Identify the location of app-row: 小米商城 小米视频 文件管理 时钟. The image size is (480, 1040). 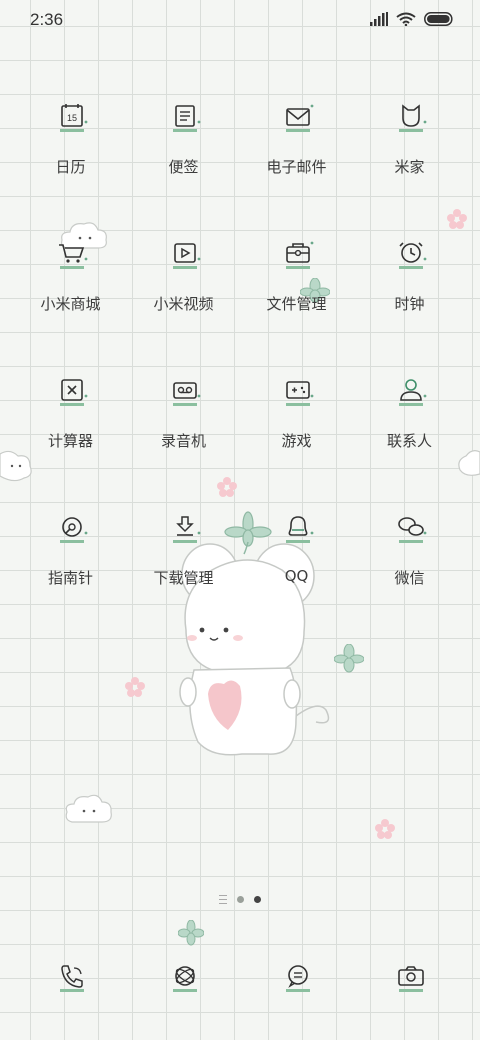
(240, 303).